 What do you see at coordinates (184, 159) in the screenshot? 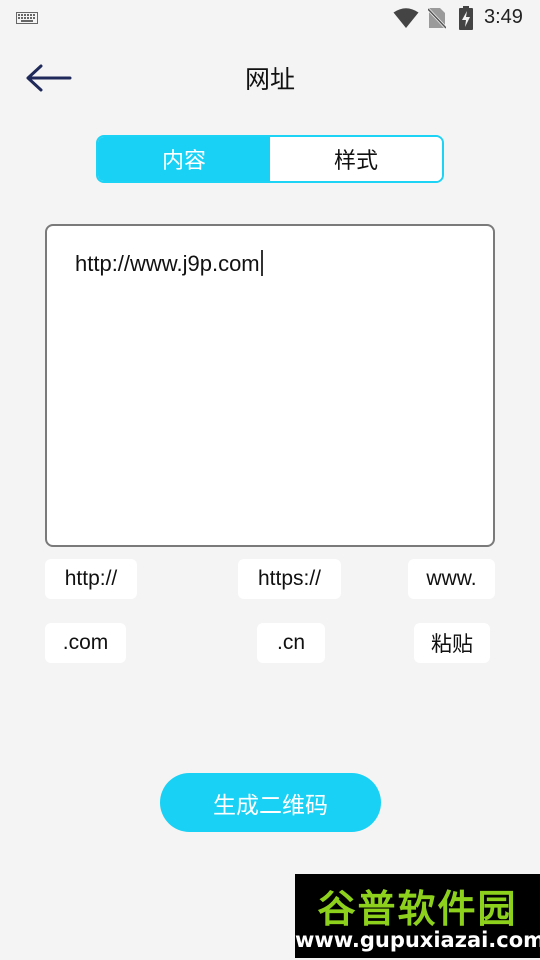
I see `tab-content: 内容` at bounding box center [184, 159].